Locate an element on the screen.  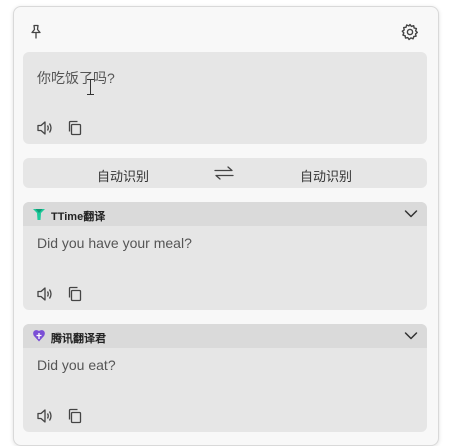
result-header: 腾讯翻译君 is located at coordinates (225, 336).